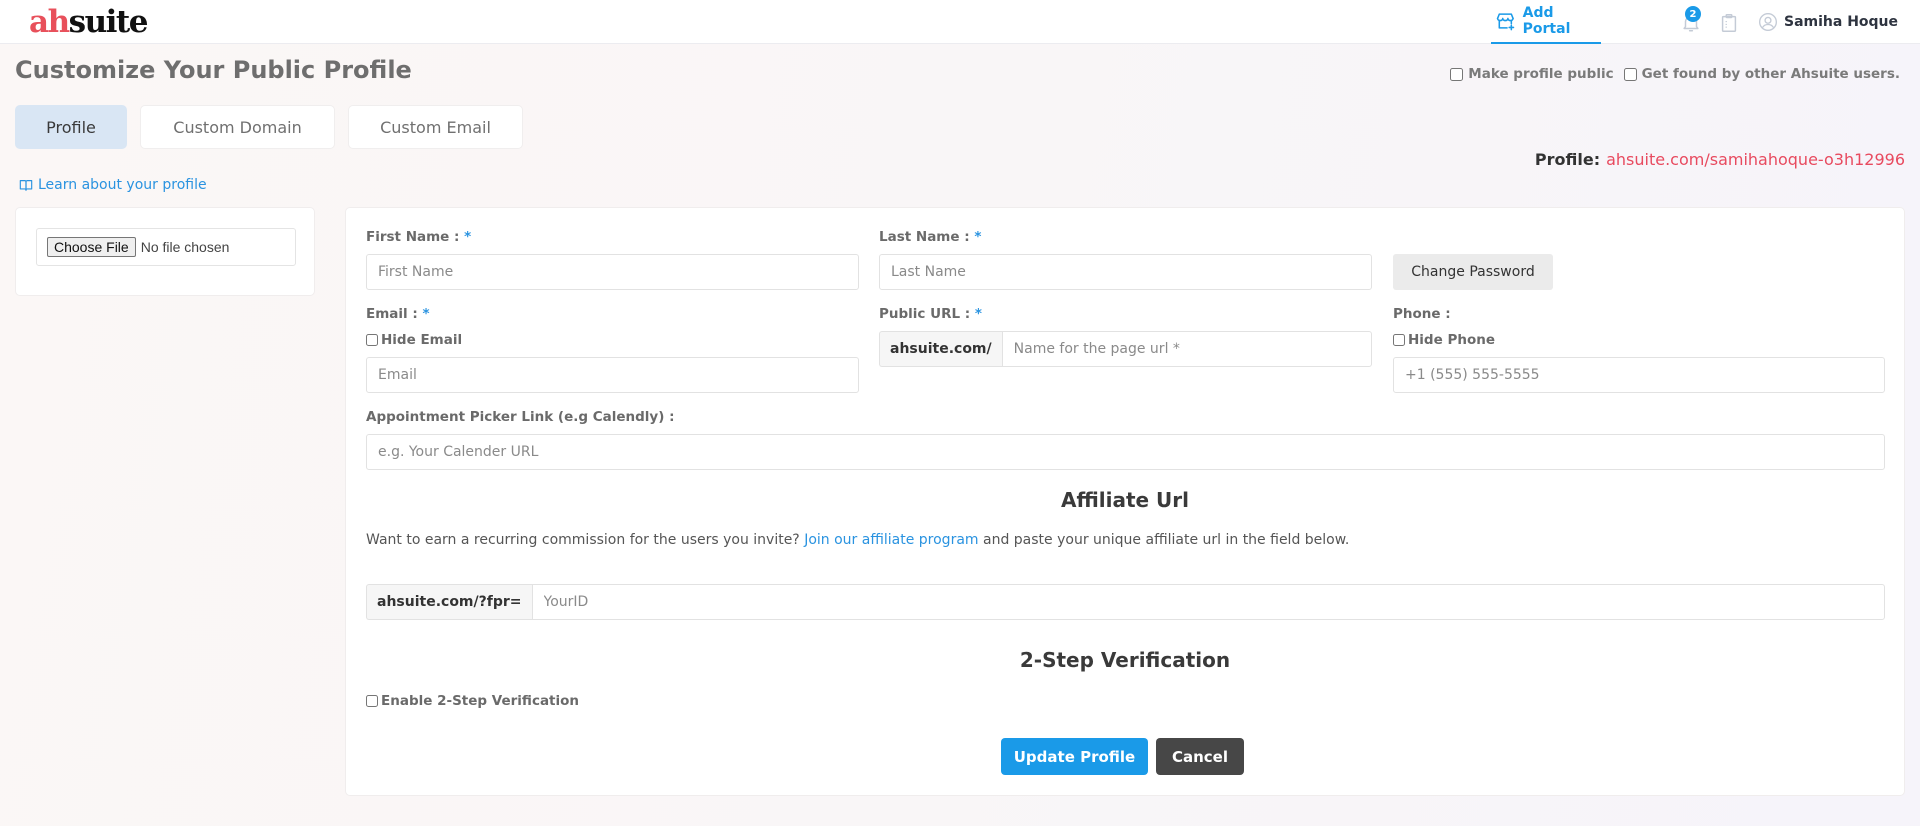 The width and height of the screenshot is (1920, 826). What do you see at coordinates (480, 701) in the screenshot?
I see `enable-2fa-label: Enable 2-Step Verification` at bounding box center [480, 701].